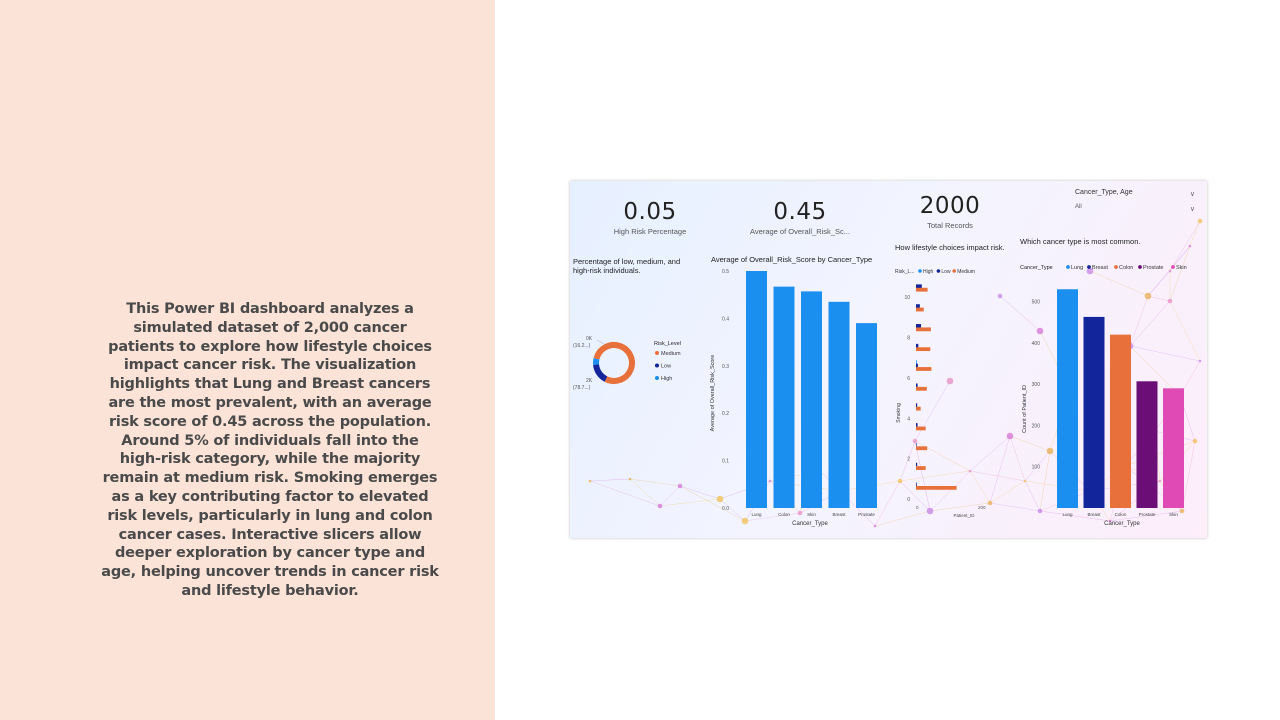 The width and height of the screenshot is (1280, 720). Describe the element at coordinates (671, 354) in the screenshot. I see `donut-legend-item: Medium` at that location.